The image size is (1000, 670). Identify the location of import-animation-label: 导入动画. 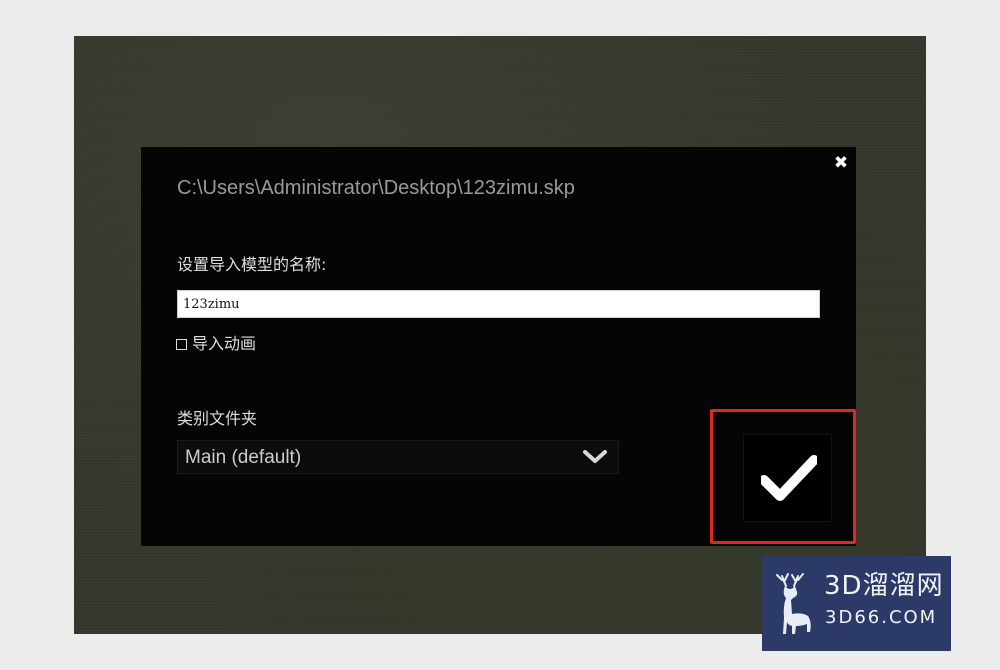
(224, 343).